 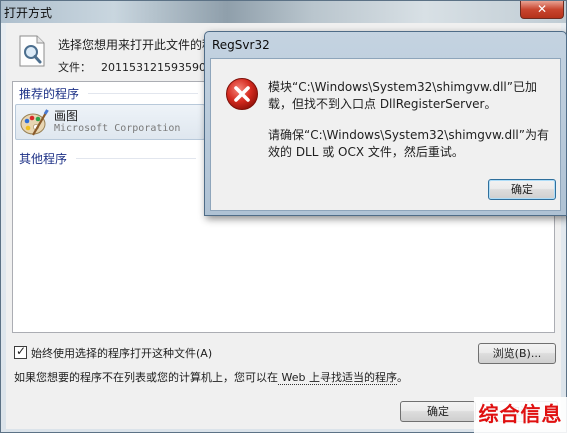 What do you see at coordinates (142, 45) in the screenshot?
I see `dialog-prompt: 选择您想用来打开此文件的程序` at bounding box center [142, 45].